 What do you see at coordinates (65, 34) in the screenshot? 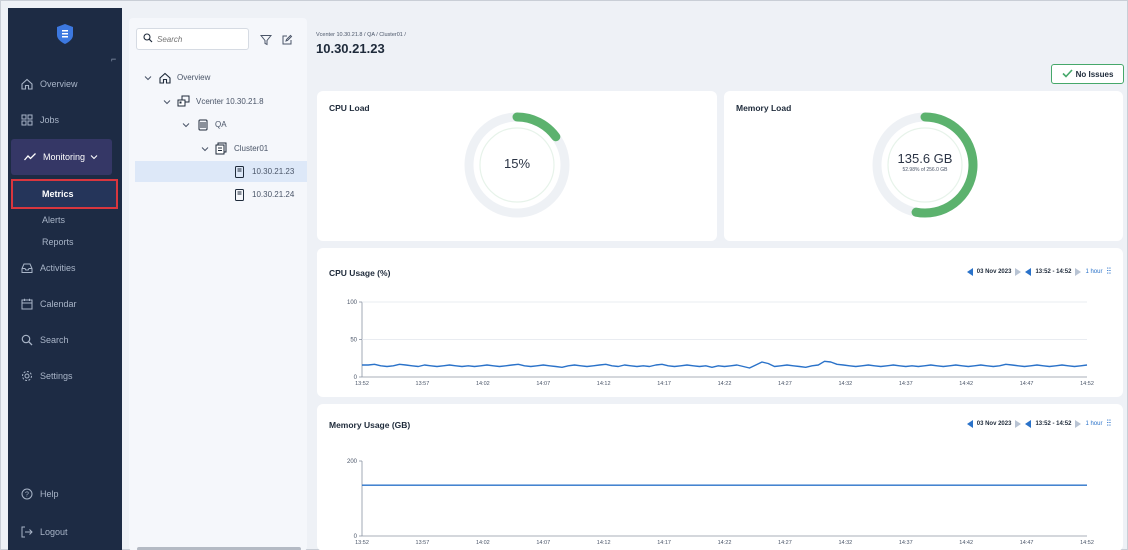
I see `shield-logo-icon` at bounding box center [65, 34].